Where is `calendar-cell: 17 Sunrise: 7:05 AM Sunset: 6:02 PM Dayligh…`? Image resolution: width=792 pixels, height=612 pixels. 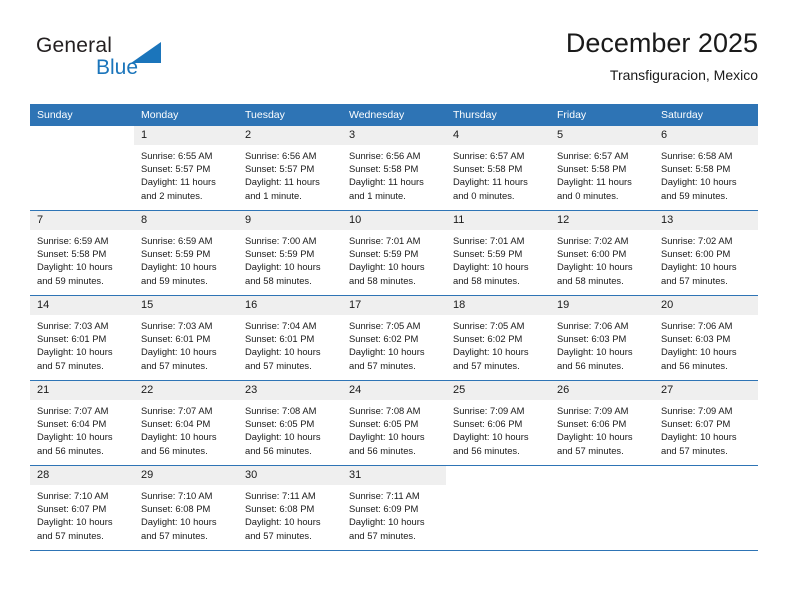
calendar-cell: 17 Sunrise: 7:05 AM Sunset: 6:02 PM Dayligh… is located at coordinates (394, 338).